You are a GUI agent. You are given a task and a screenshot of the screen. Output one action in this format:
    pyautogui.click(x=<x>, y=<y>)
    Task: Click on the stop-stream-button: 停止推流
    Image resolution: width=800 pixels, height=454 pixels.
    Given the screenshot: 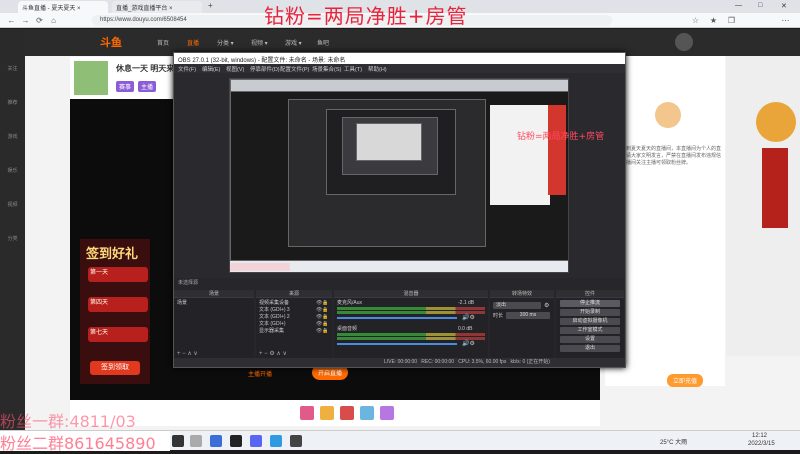 What is the action you would take?
    pyautogui.click(x=590, y=303)
    